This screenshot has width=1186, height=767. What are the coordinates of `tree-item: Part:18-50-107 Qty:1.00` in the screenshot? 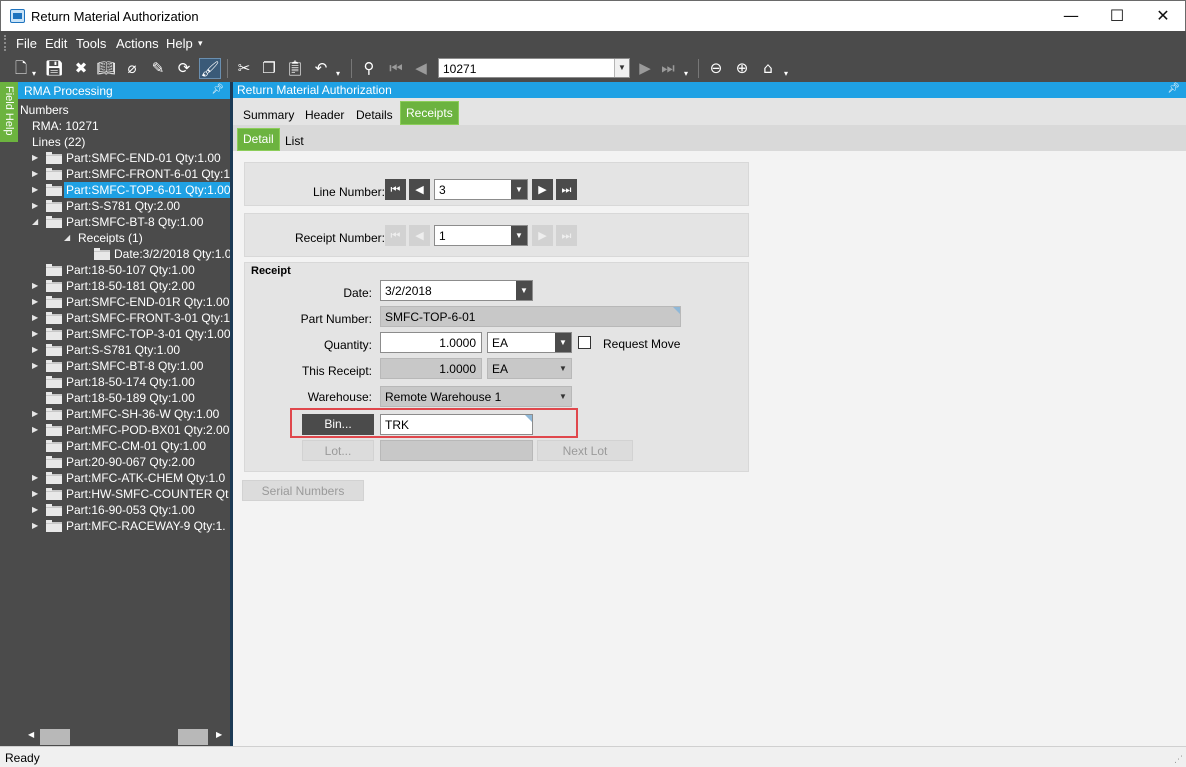 It's located at (131, 270).